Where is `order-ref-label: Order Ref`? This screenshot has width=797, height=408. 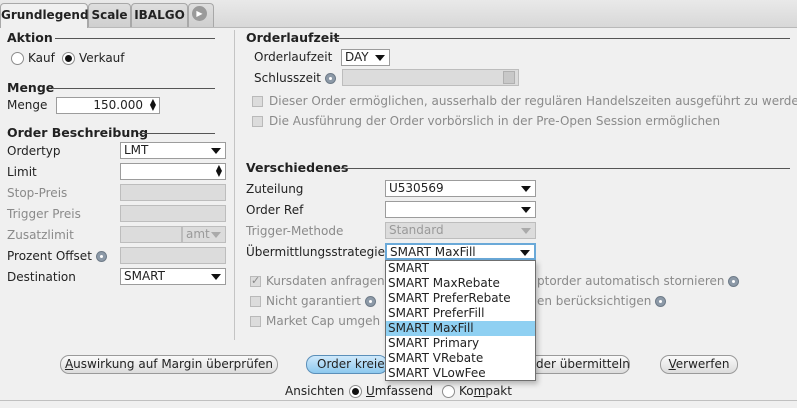 order-ref-label: Order Ref is located at coordinates (275, 210).